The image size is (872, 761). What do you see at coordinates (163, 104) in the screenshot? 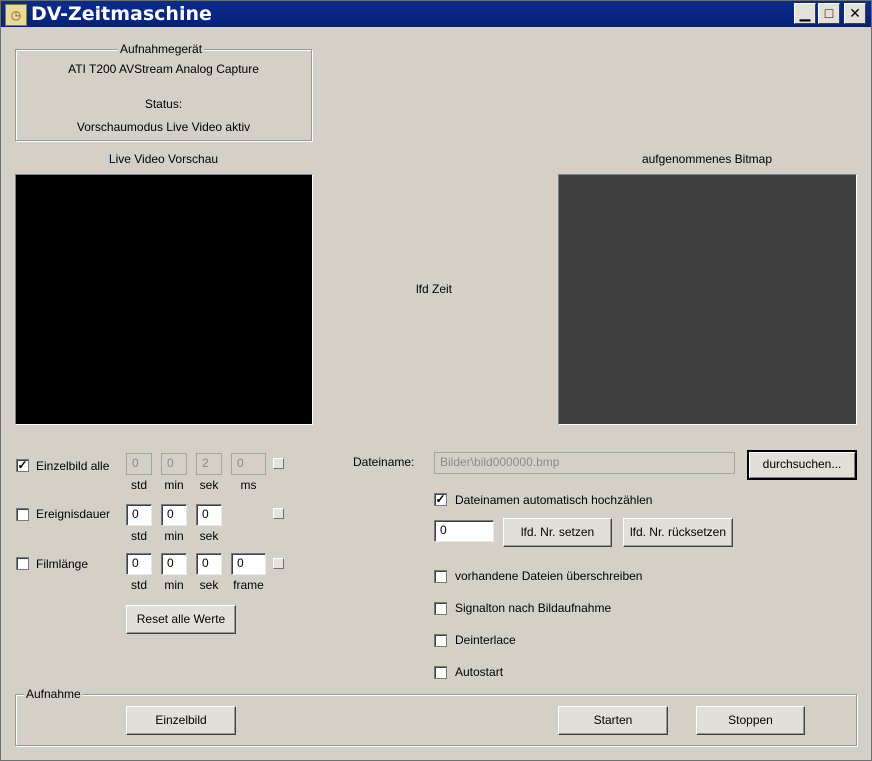
I see `status-label: Status:` at bounding box center [163, 104].